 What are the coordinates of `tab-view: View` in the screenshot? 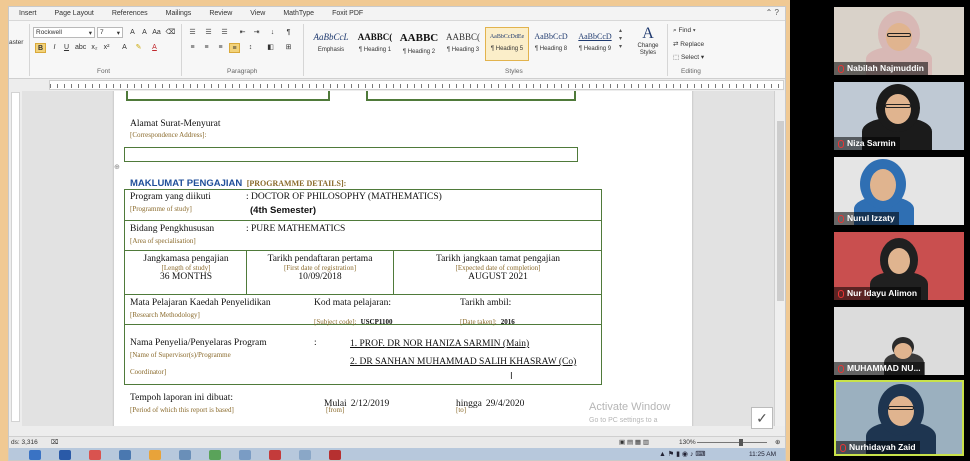 It's located at (257, 13).